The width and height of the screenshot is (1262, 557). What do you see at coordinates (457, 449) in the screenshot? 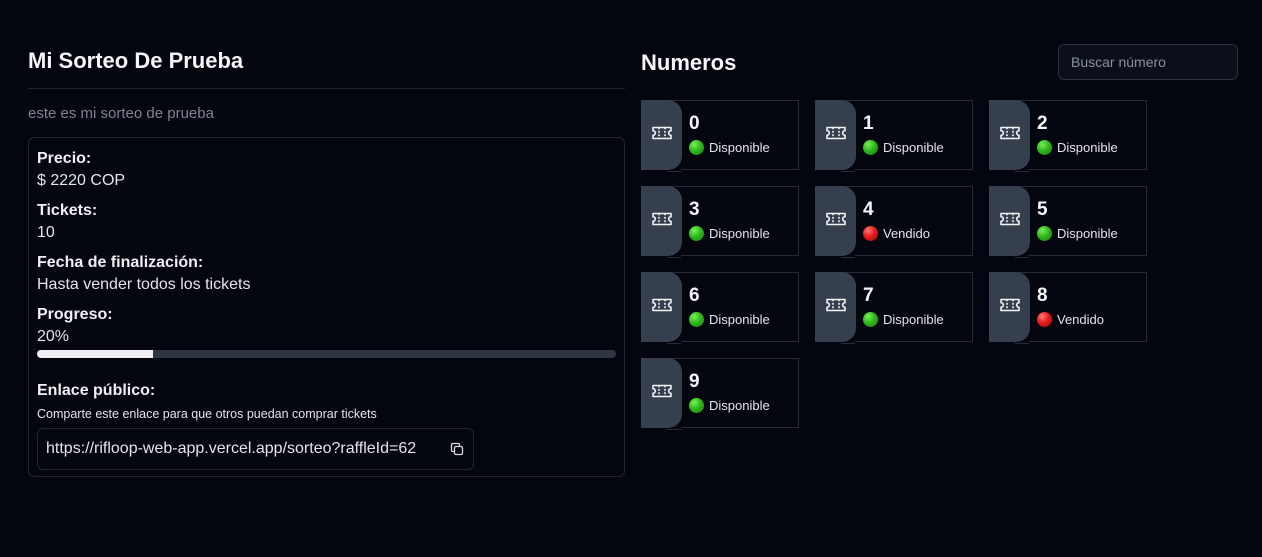
I see `copy-icon` at bounding box center [457, 449].